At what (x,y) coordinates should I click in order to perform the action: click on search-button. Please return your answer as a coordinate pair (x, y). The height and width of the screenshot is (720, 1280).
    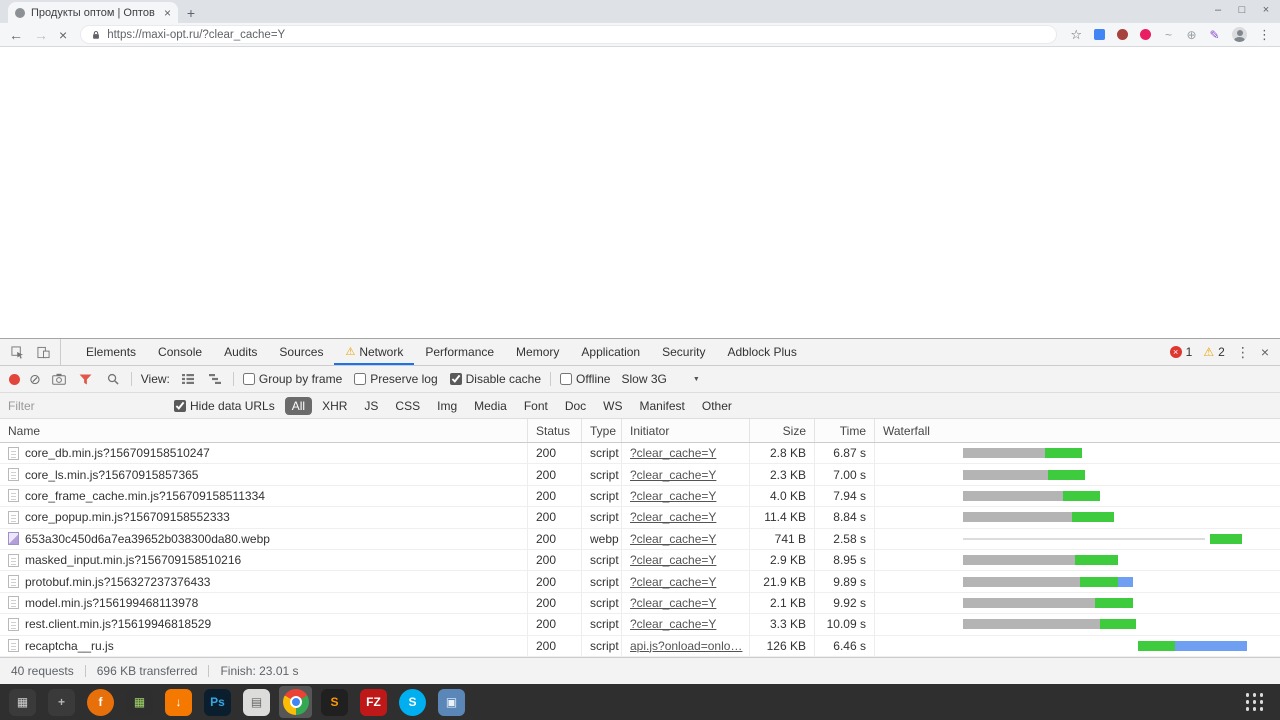
    Looking at the image, I should click on (113, 379).